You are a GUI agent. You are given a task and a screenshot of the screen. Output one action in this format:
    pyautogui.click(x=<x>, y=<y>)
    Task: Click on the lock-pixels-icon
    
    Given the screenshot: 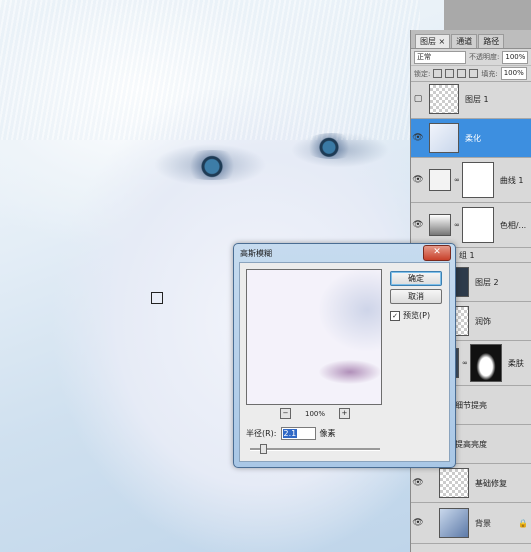 What is the action you would take?
    pyautogui.click(x=450, y=73)
    